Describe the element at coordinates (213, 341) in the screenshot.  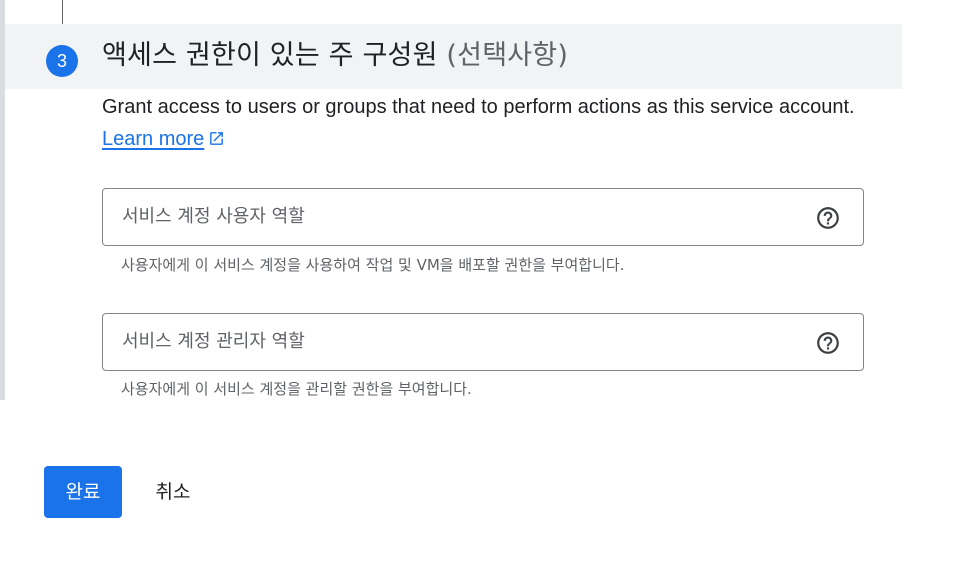
I see `admin-role-placeholder: 서비스 계정 관리자 역할` at that location.